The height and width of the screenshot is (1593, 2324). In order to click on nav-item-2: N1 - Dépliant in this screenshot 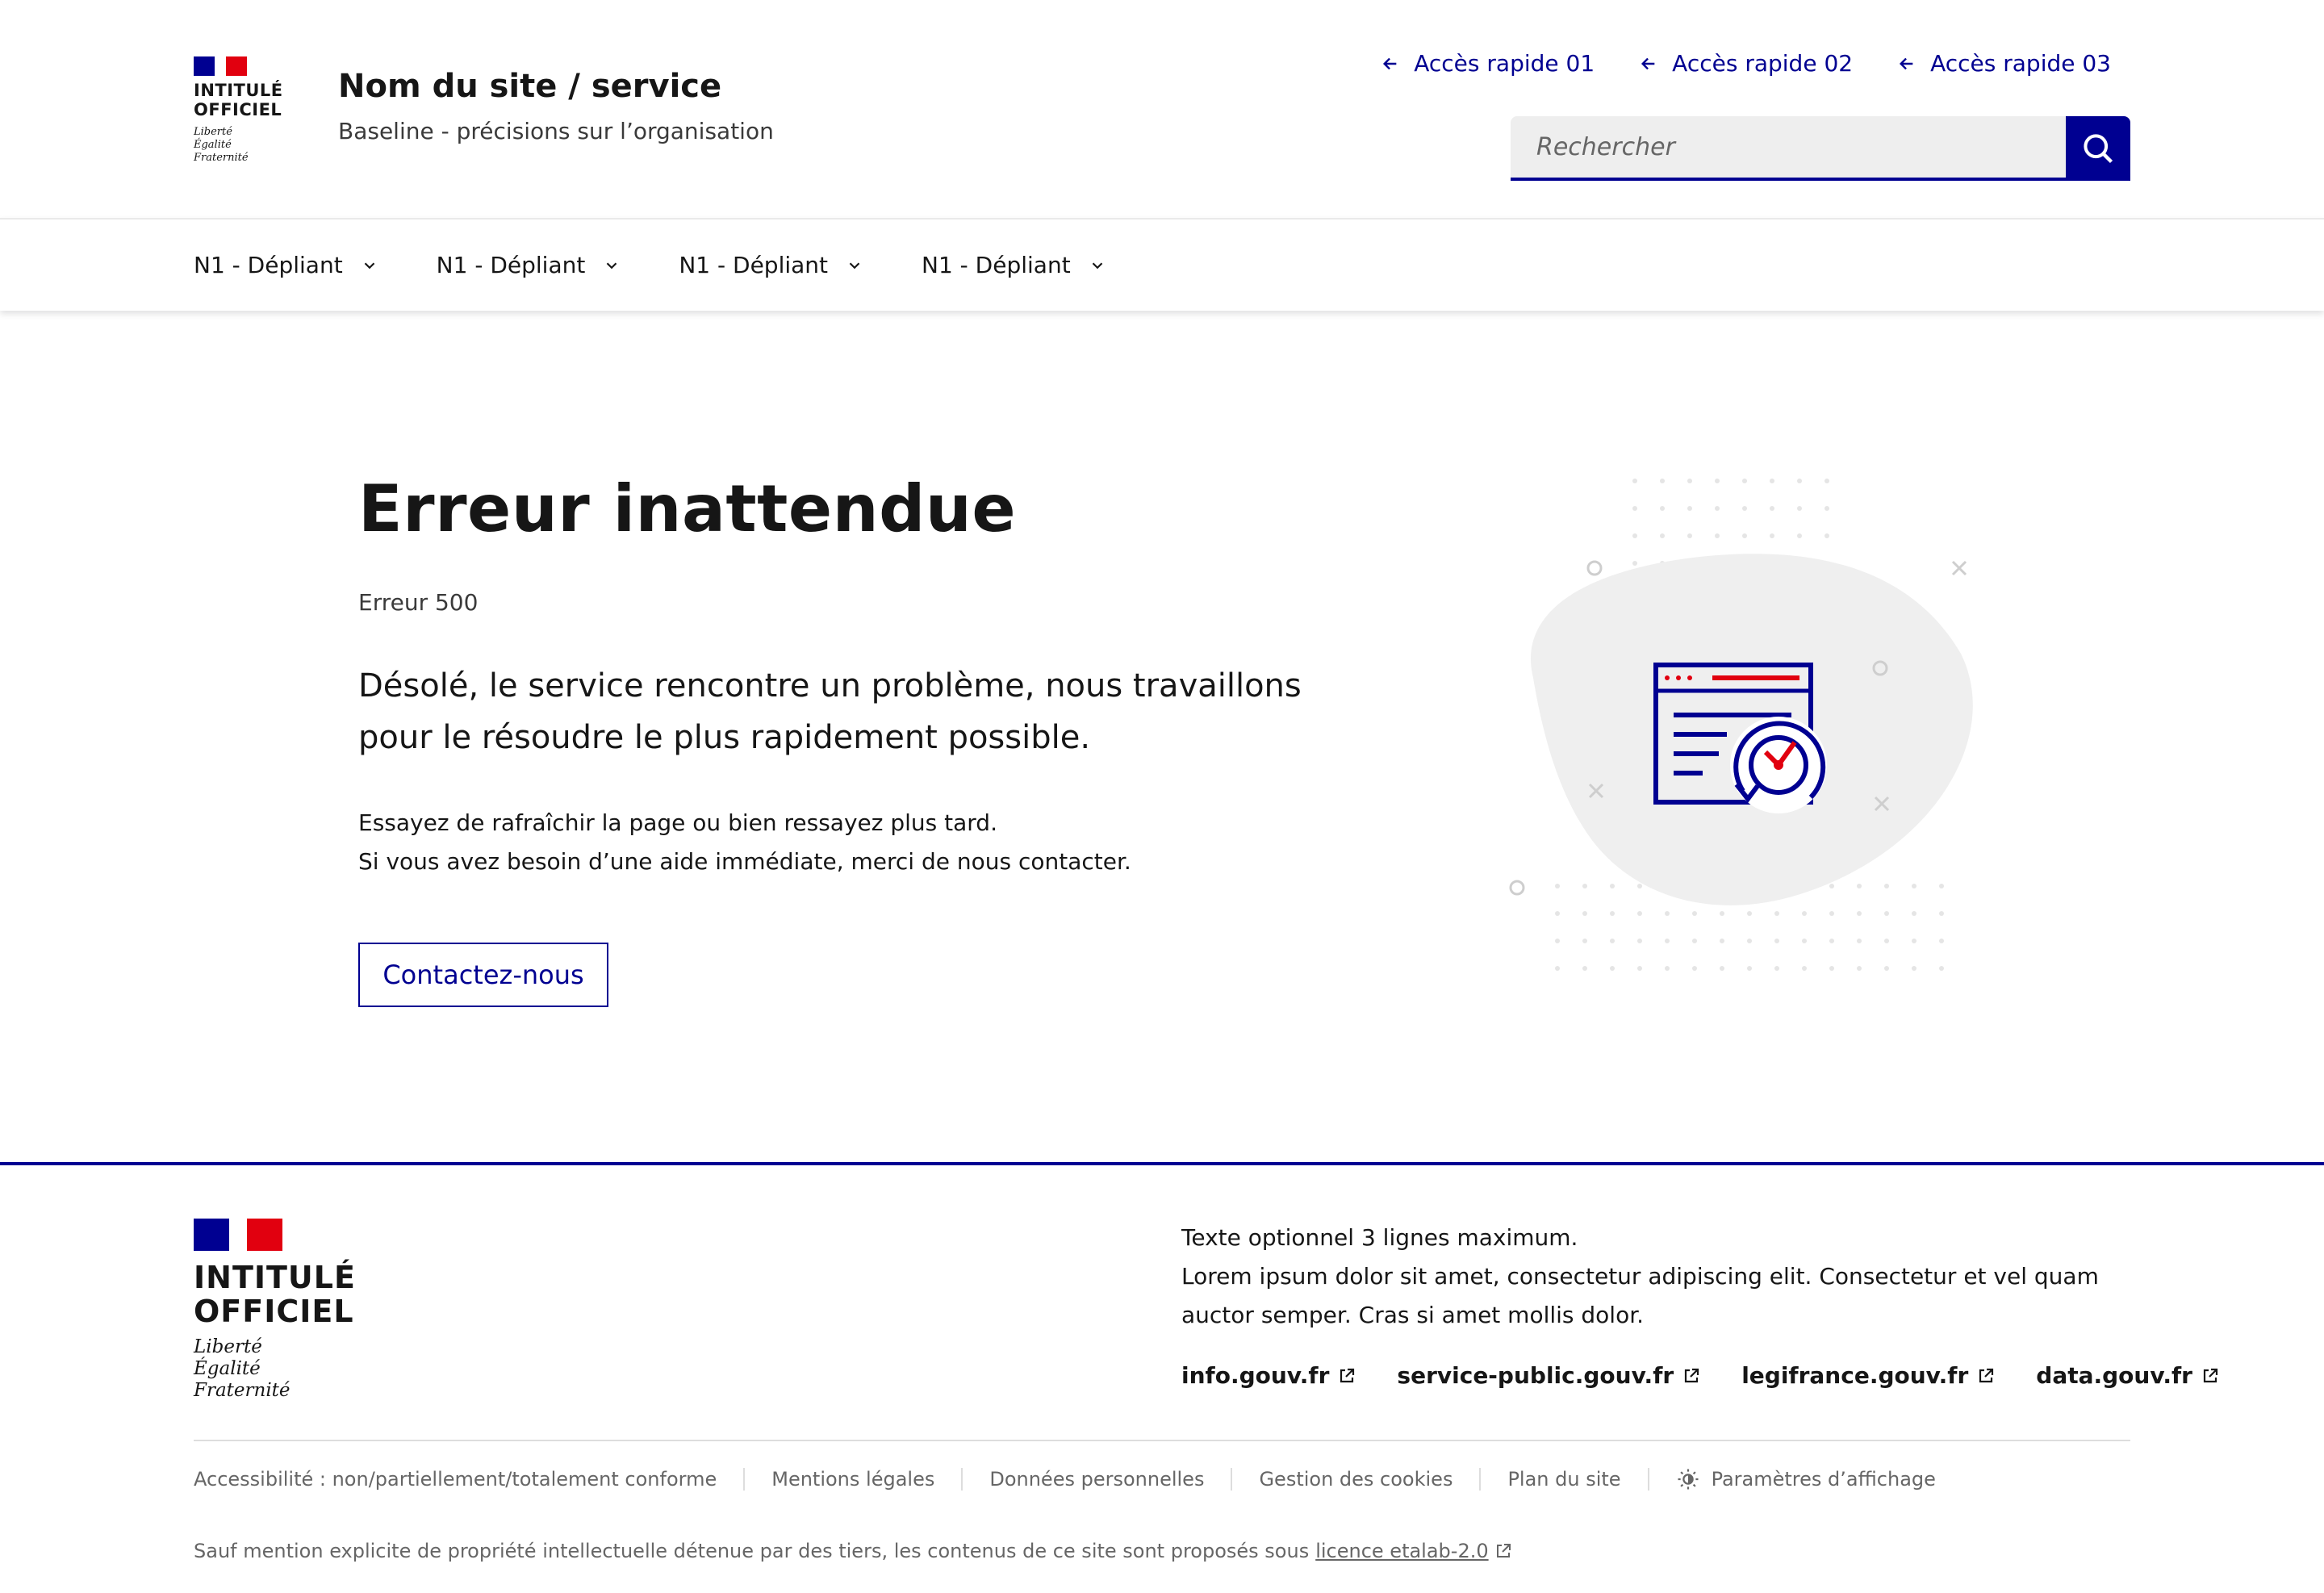, I will do `click(529, 265)`.